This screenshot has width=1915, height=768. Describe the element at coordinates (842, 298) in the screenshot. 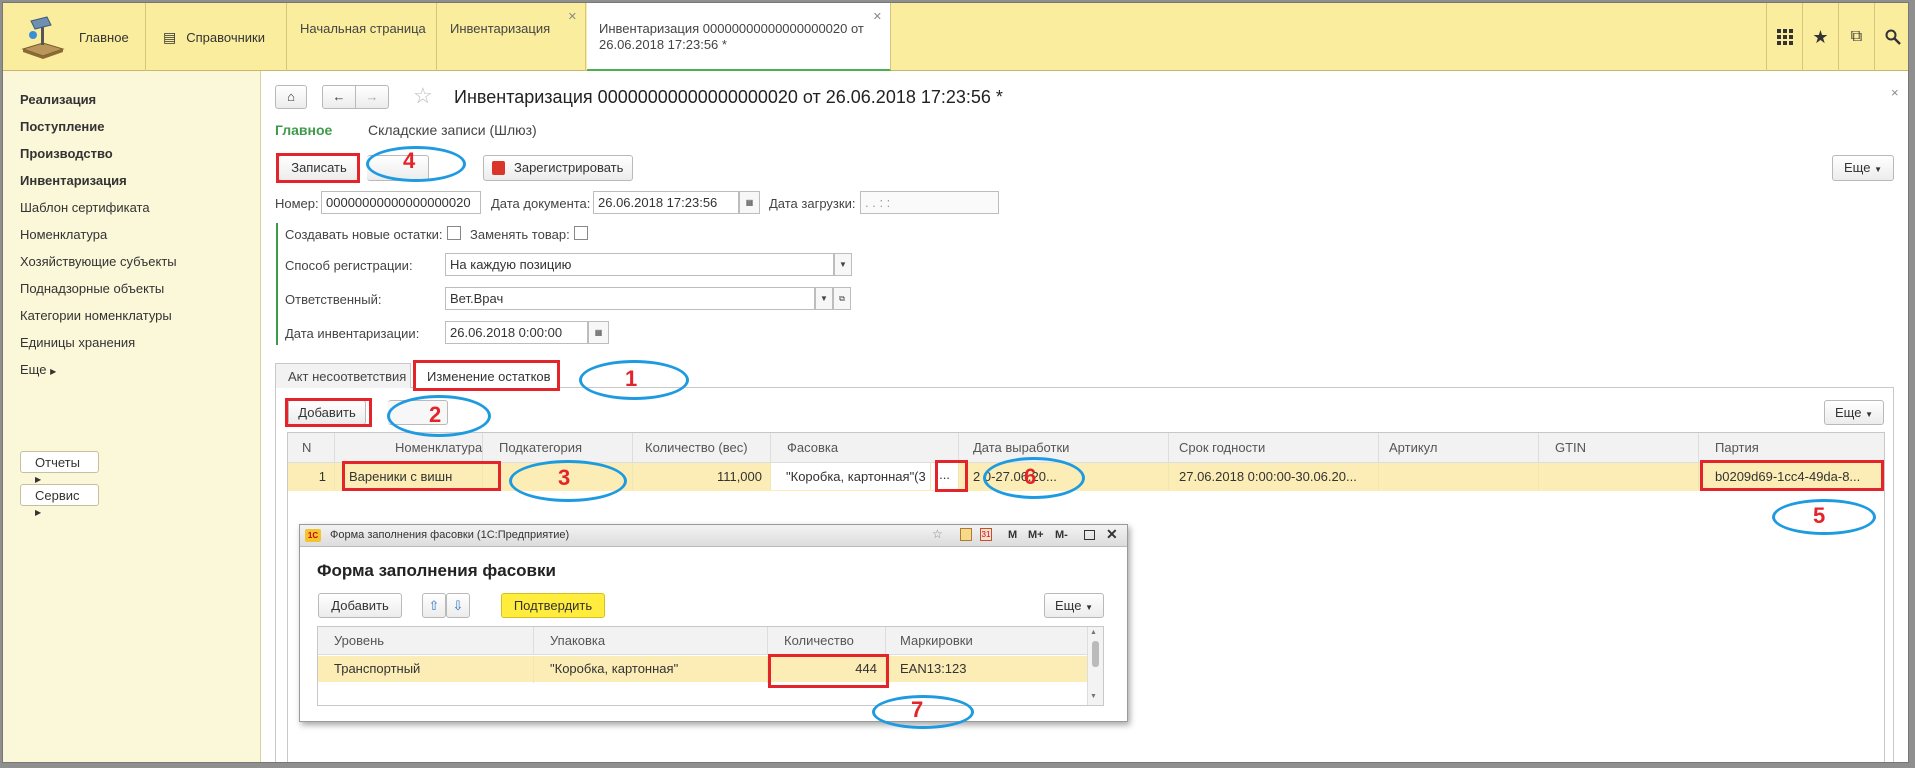

I see `open-icon: ⧉` at that location.